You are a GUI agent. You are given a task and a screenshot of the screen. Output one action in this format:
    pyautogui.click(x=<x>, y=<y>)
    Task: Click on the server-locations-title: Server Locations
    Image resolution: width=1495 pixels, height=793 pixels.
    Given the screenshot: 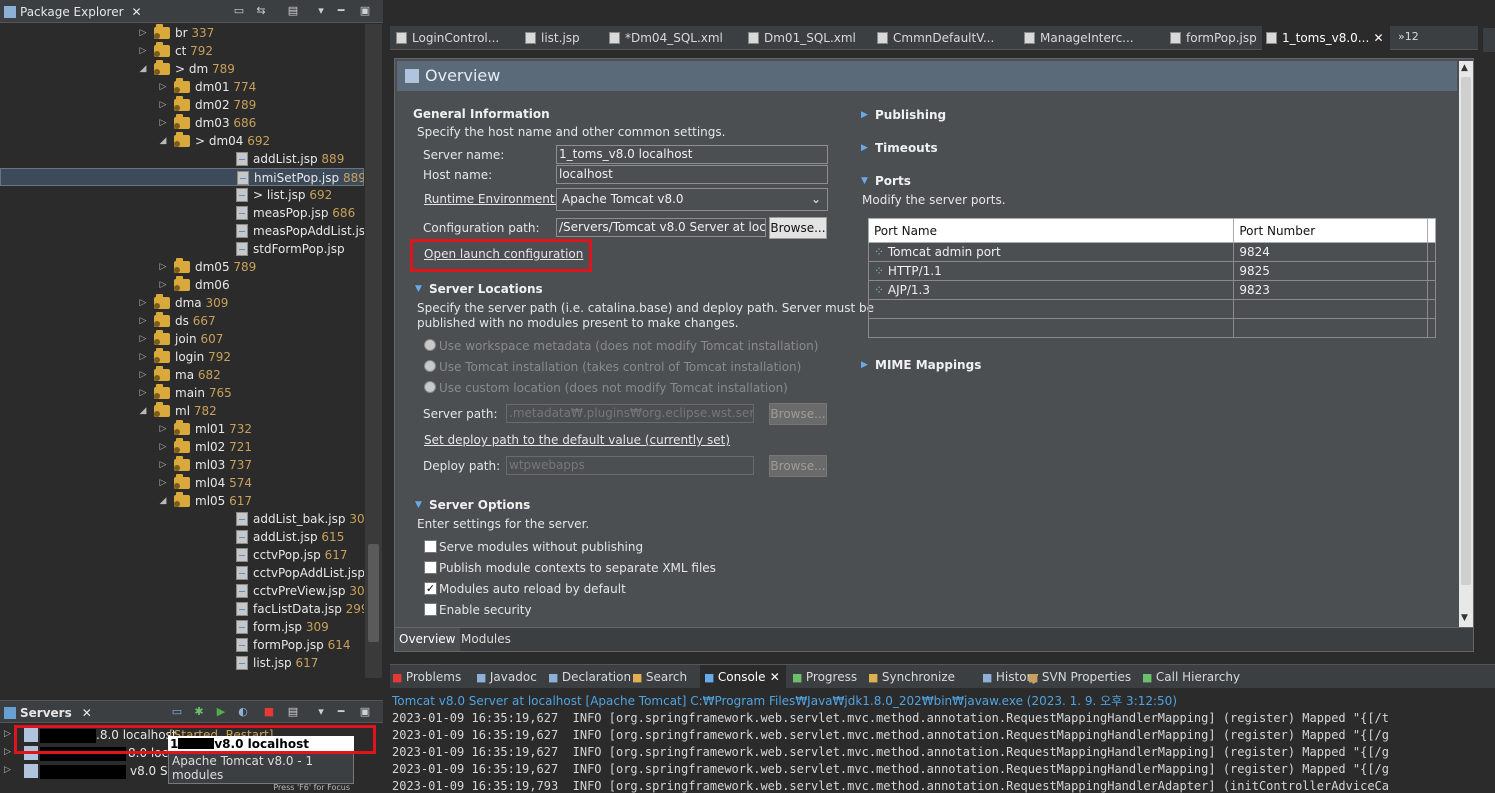 What is the action you would take?
    pyautogui.click(x=486, y=289)
    